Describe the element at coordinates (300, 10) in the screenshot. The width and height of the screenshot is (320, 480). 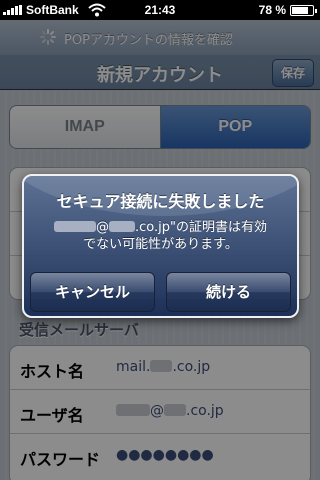
I see `battery-fill` at that location.